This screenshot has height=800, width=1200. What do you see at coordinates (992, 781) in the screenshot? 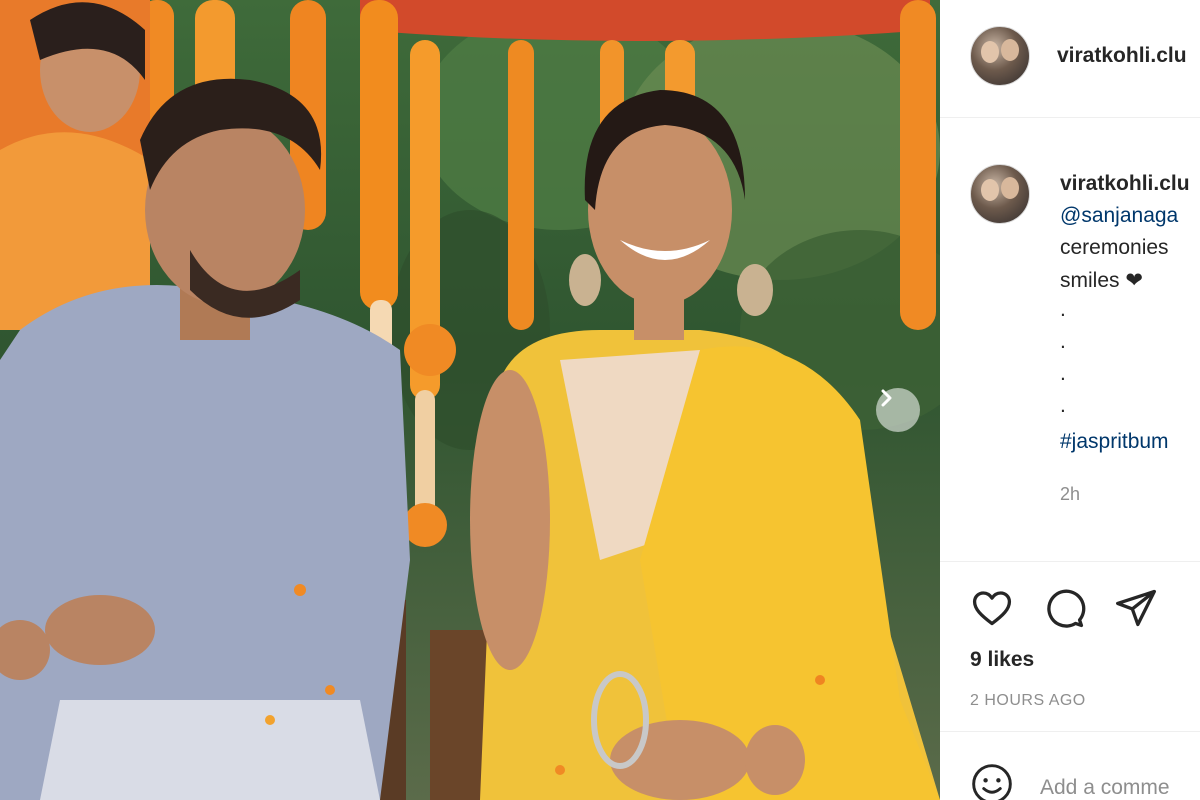
I see `emoji-icon` at bounding box center [992, 781].